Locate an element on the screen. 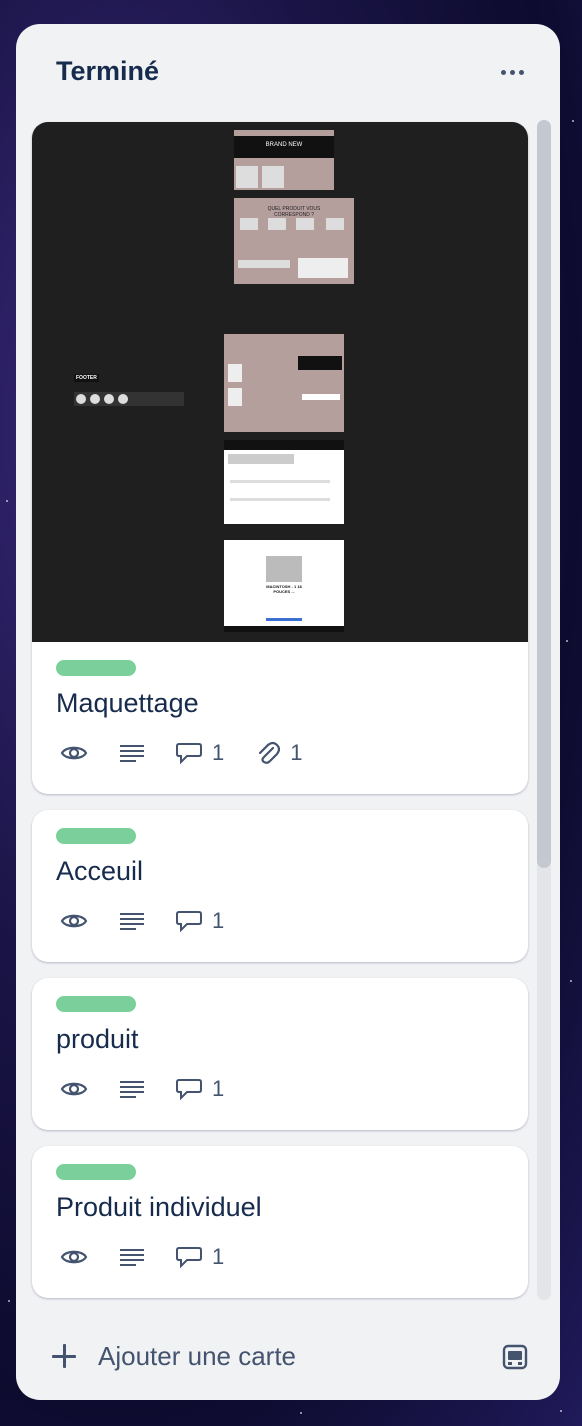 Image resolution: width=582 pixels, height=1426 pixels. plus-icon is located at coordinates (64, 1356).